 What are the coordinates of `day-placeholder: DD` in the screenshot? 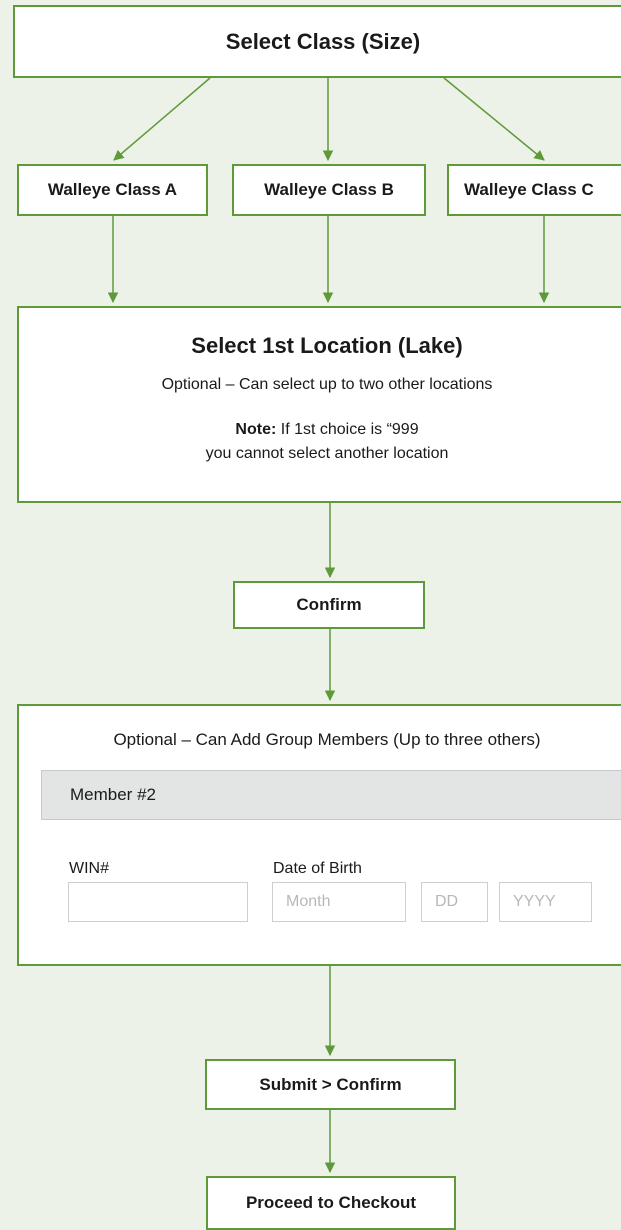 It's located at (447, 901).